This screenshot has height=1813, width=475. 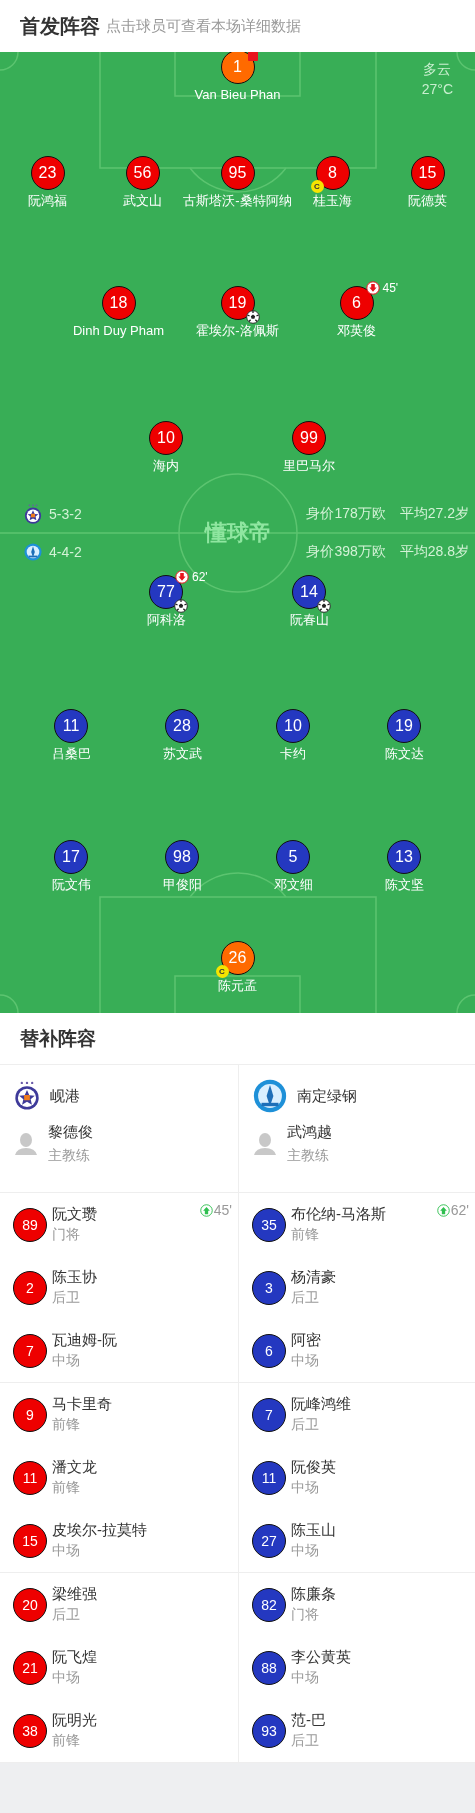 What do you see at coordinates (71, 857) in the screenshot?
I see `player-number: 17` at bounding box center [71, 857].